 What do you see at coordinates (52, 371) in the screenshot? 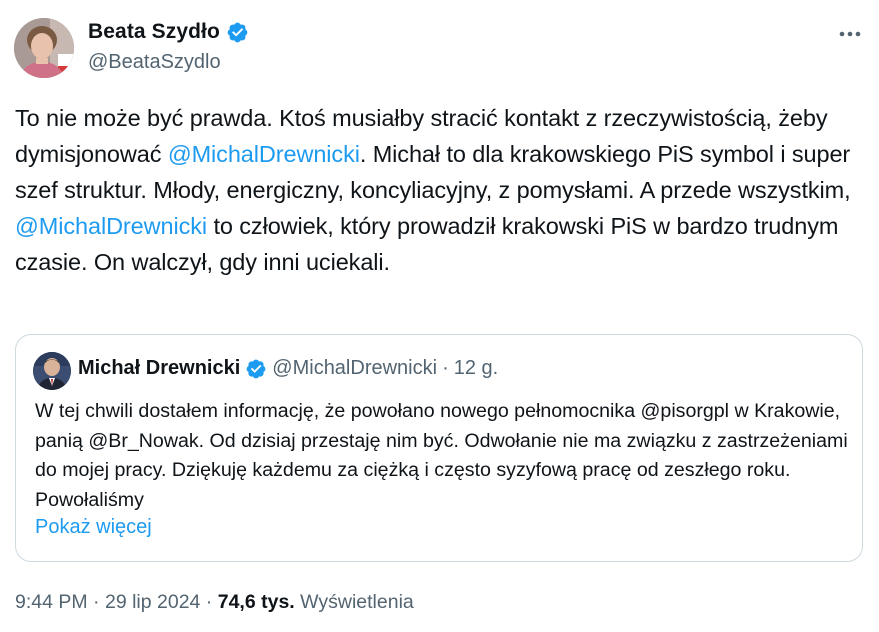
I see `quoted-author-avatar` at bounding box center [52, 371].